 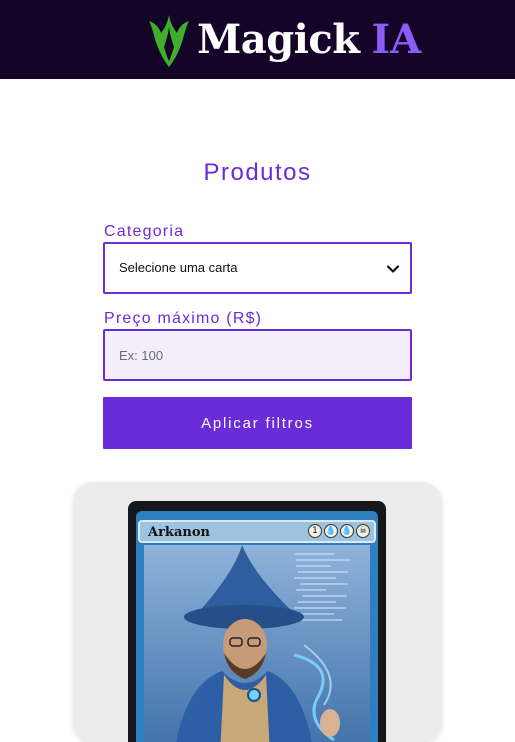 What do you see at coordinates (144, 231) in the screenshot?
I see `category-label: Categoria` at bounding box center [144, 231].